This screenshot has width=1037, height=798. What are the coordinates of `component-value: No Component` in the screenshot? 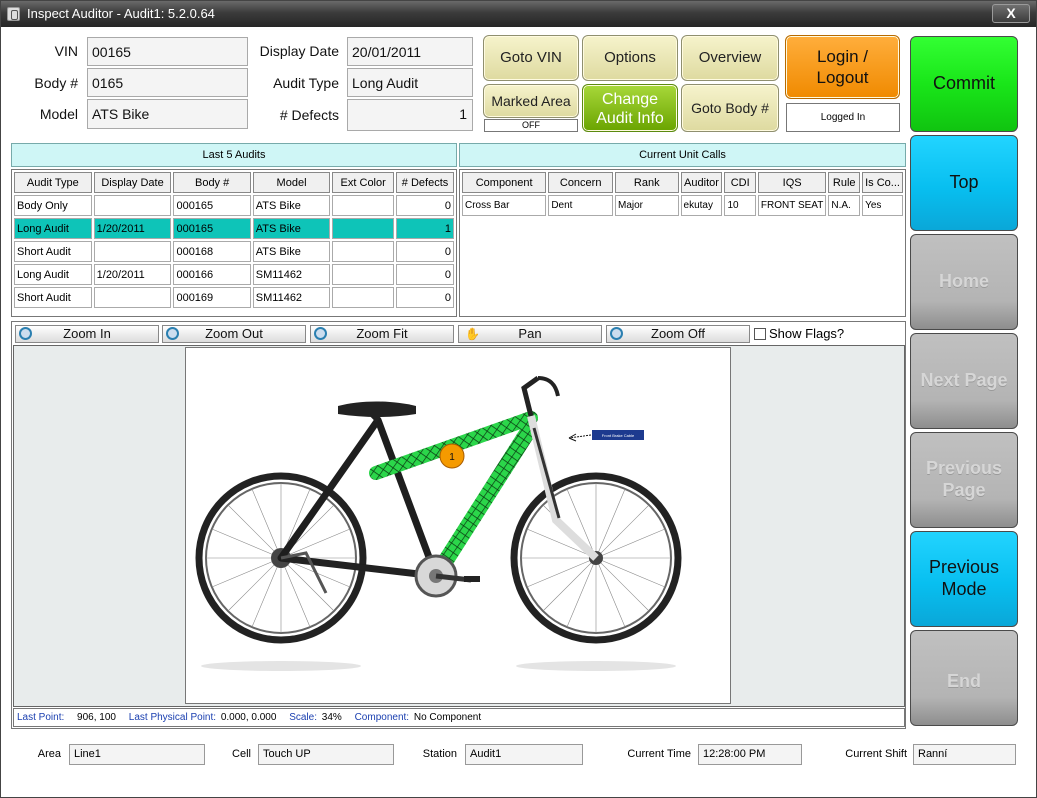 It's located at (447, 717).